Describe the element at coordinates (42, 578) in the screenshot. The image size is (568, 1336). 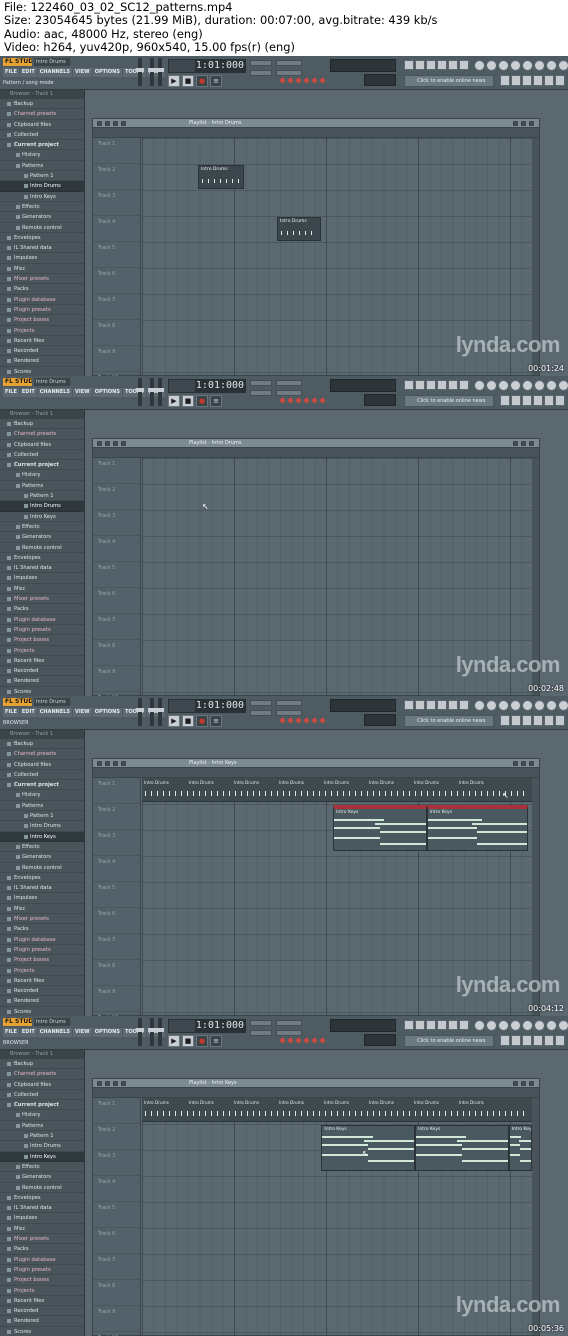
I see `browser-item: Impulses` at that location.